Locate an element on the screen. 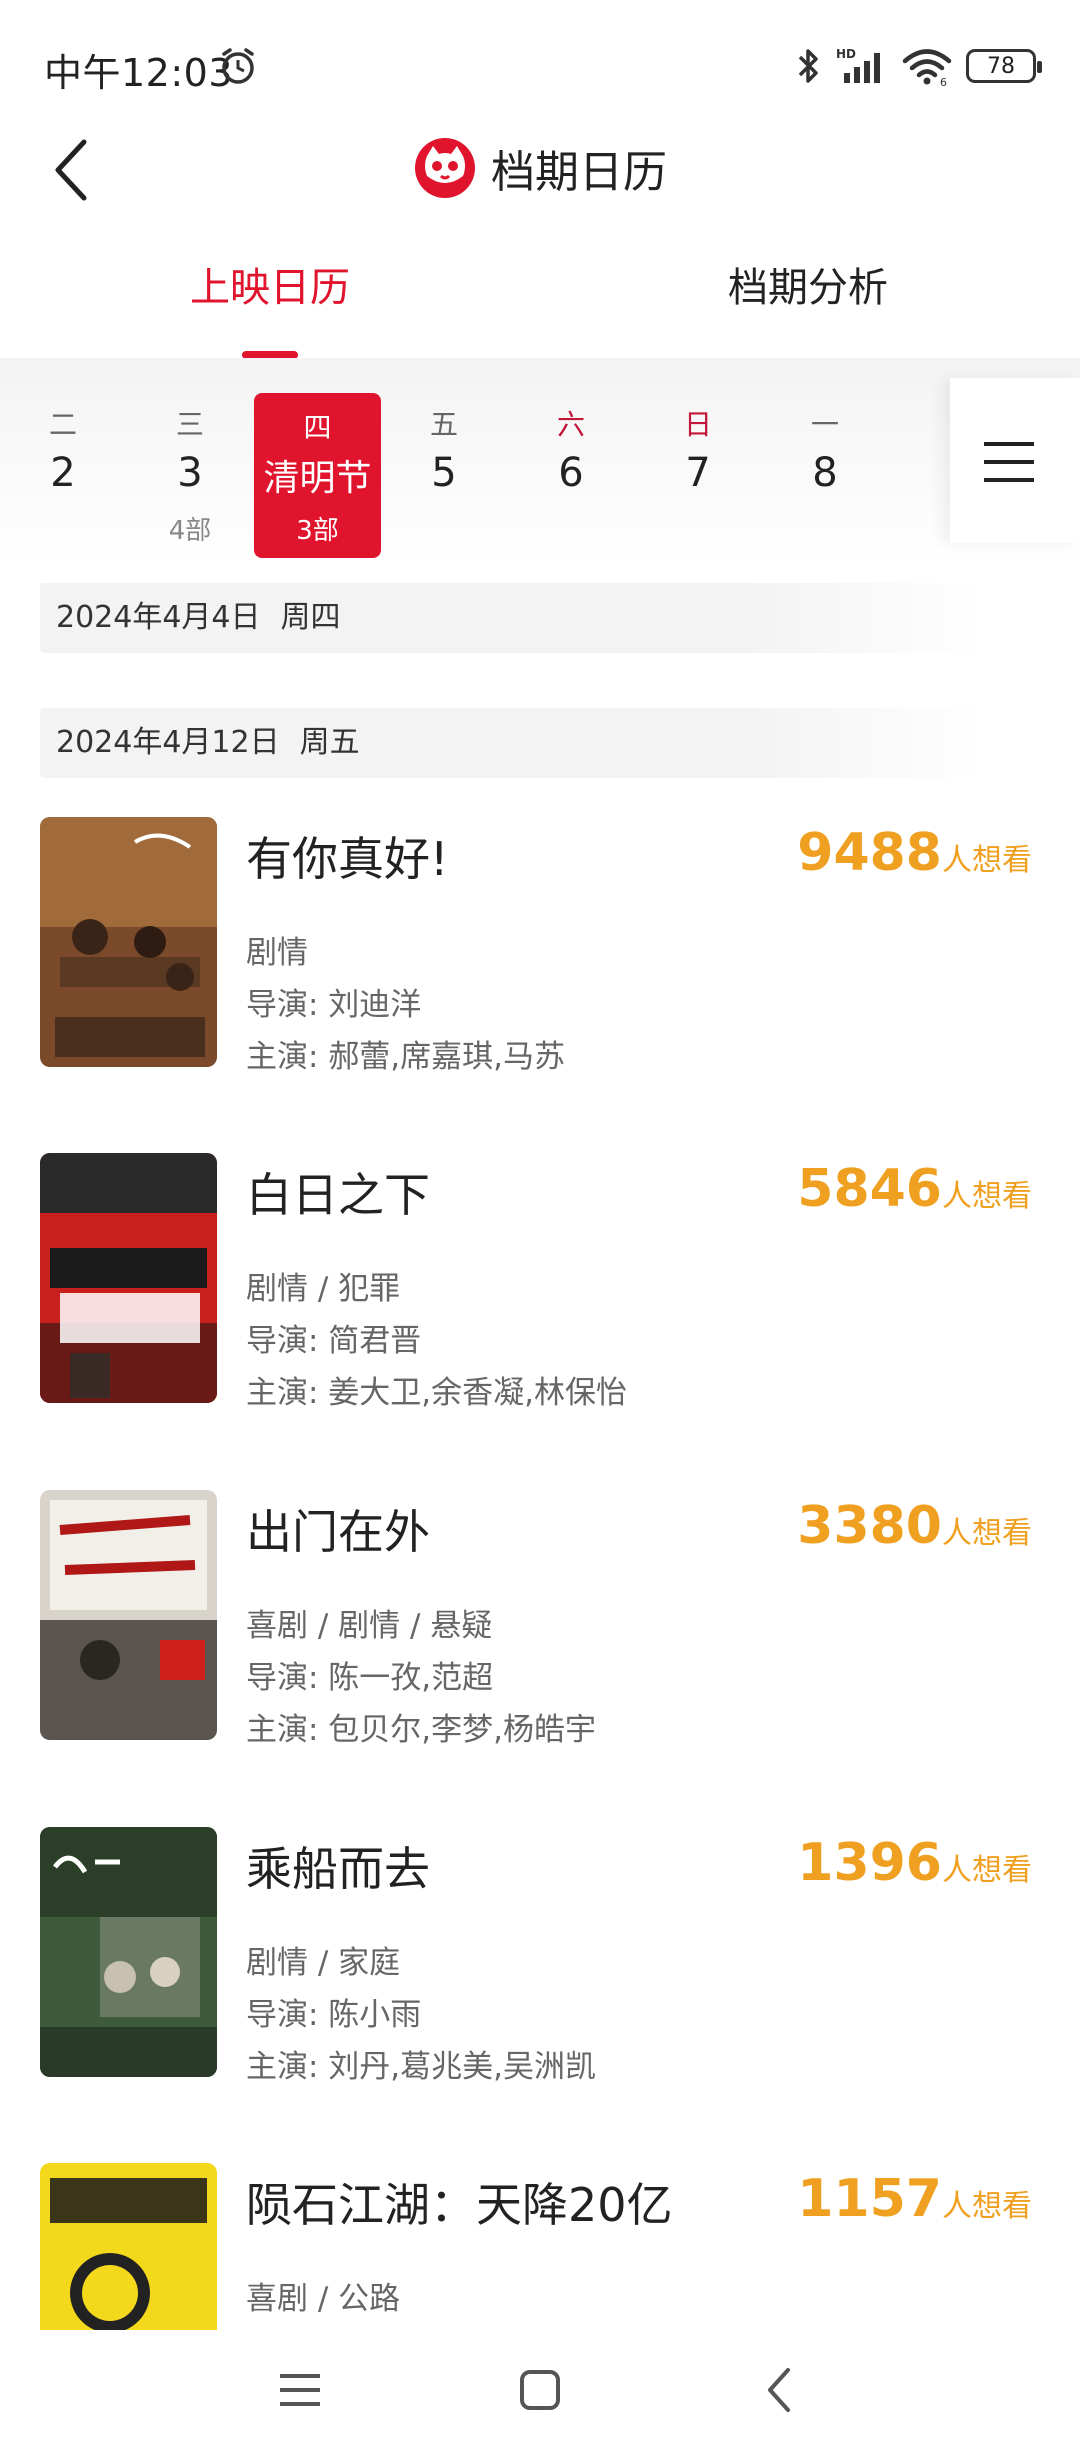  movie-title: 白日之下 is located at coordinates (338, 1195).